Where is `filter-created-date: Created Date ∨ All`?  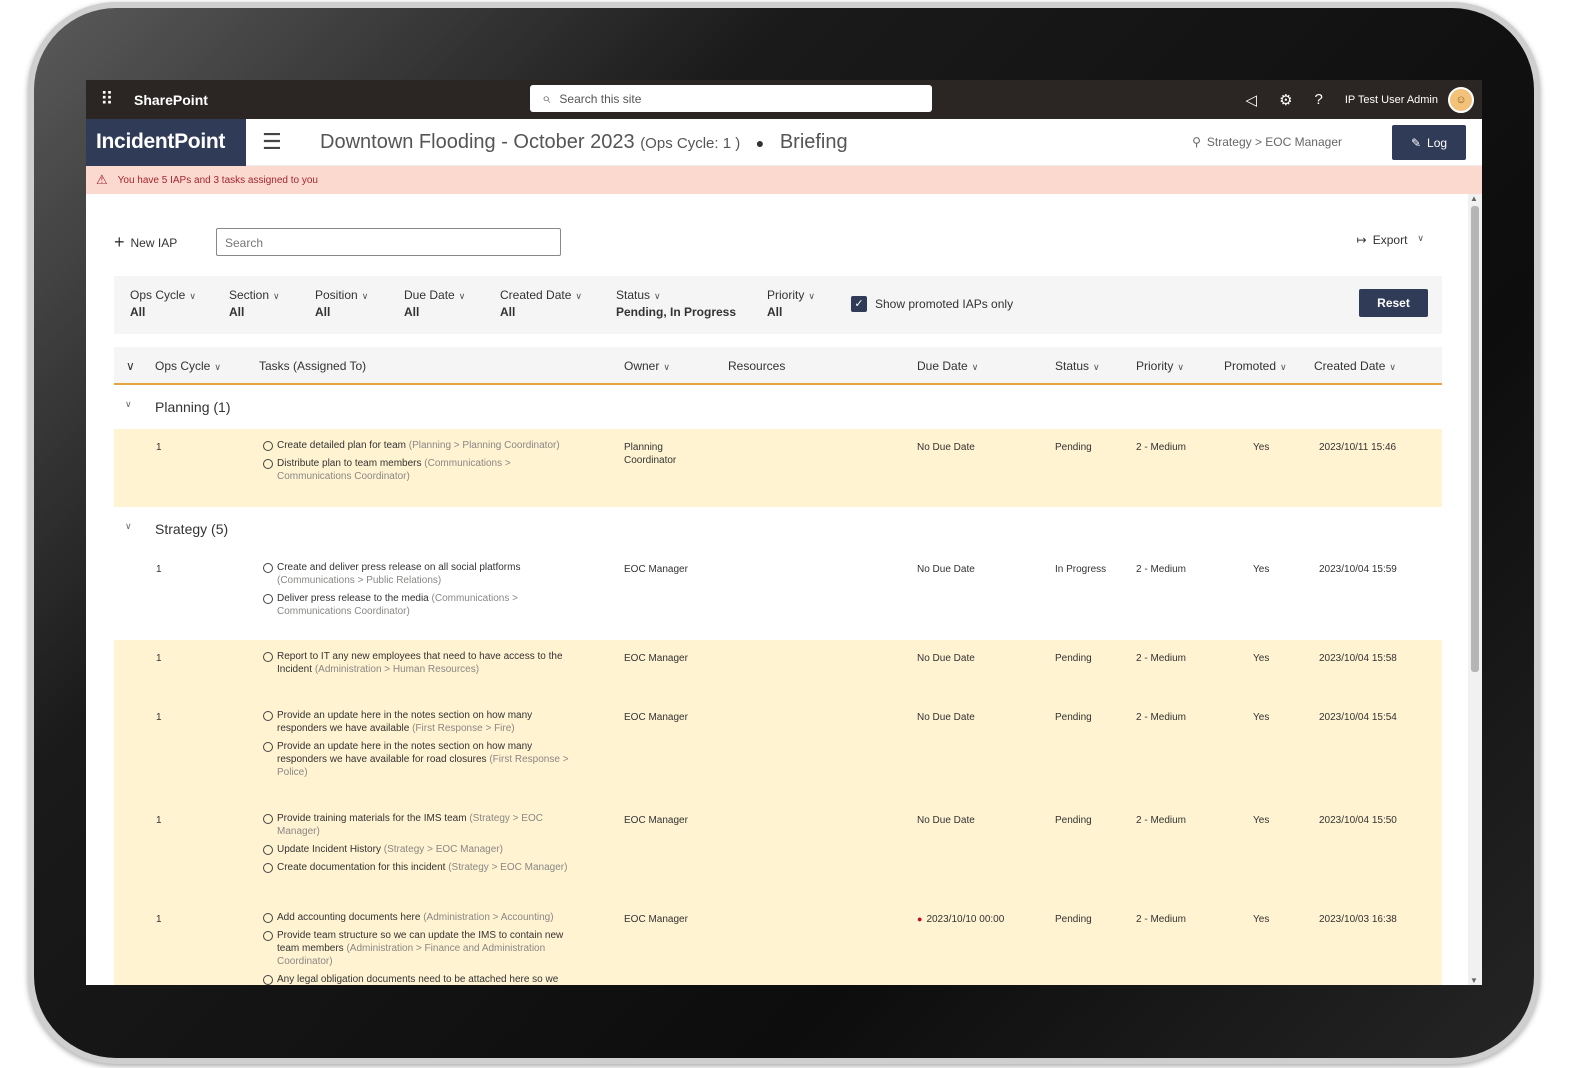 filter-created-date: Created Date ∨ All is located at coordinates (541, 303).